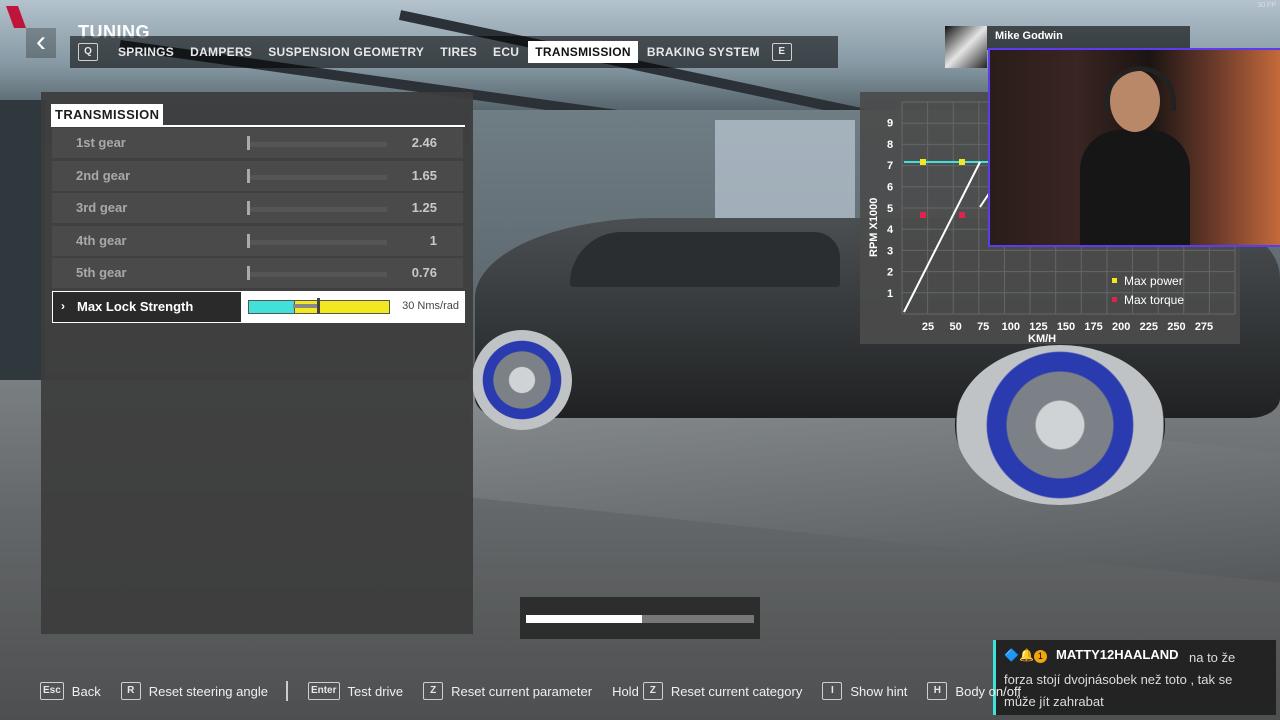  I want to click on tab-springs: SPRINGS, so click(146, 52).